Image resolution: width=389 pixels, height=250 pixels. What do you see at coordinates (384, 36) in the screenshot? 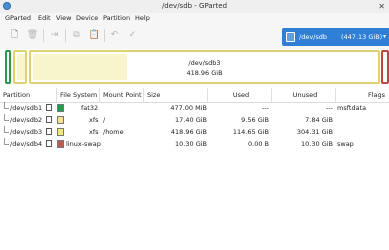
I see `chevron-down-icon: ▾` at bounding box center [384, 36].